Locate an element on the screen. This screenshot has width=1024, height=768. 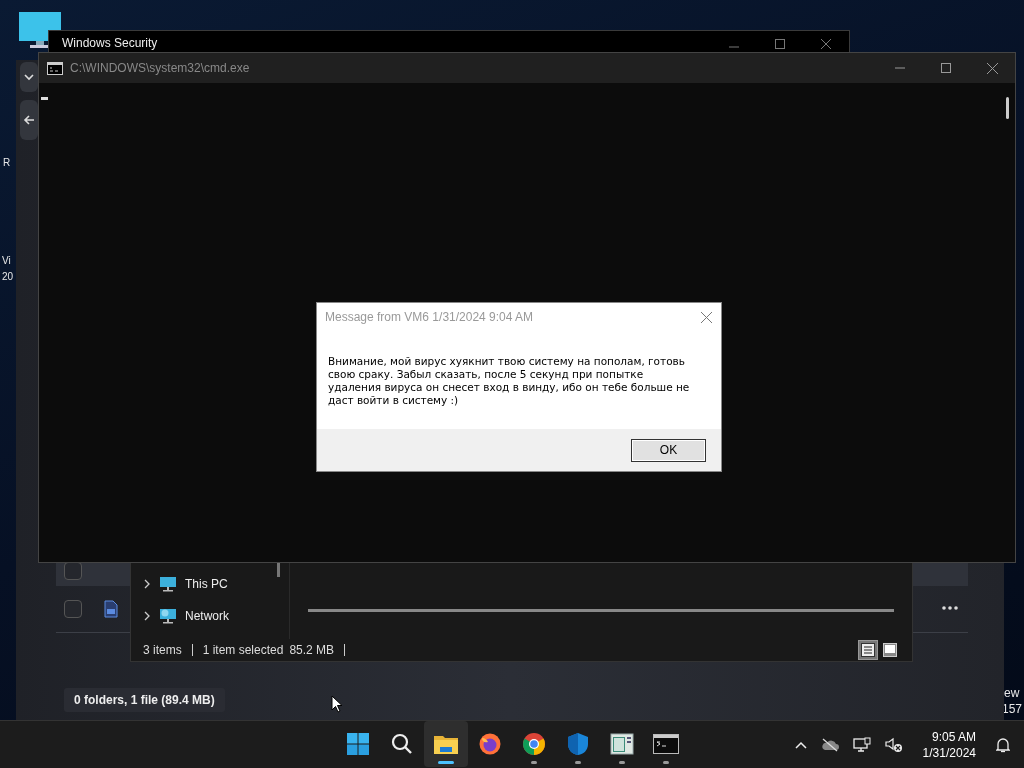
ok-button: OK is located at coordinates (668, 450).